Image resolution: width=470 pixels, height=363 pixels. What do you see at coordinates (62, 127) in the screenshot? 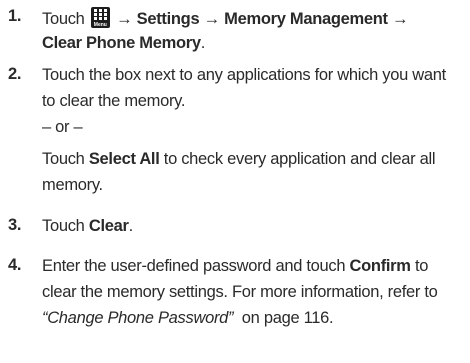
I see `or-separator: – or –` at bounding box center [62, 127].